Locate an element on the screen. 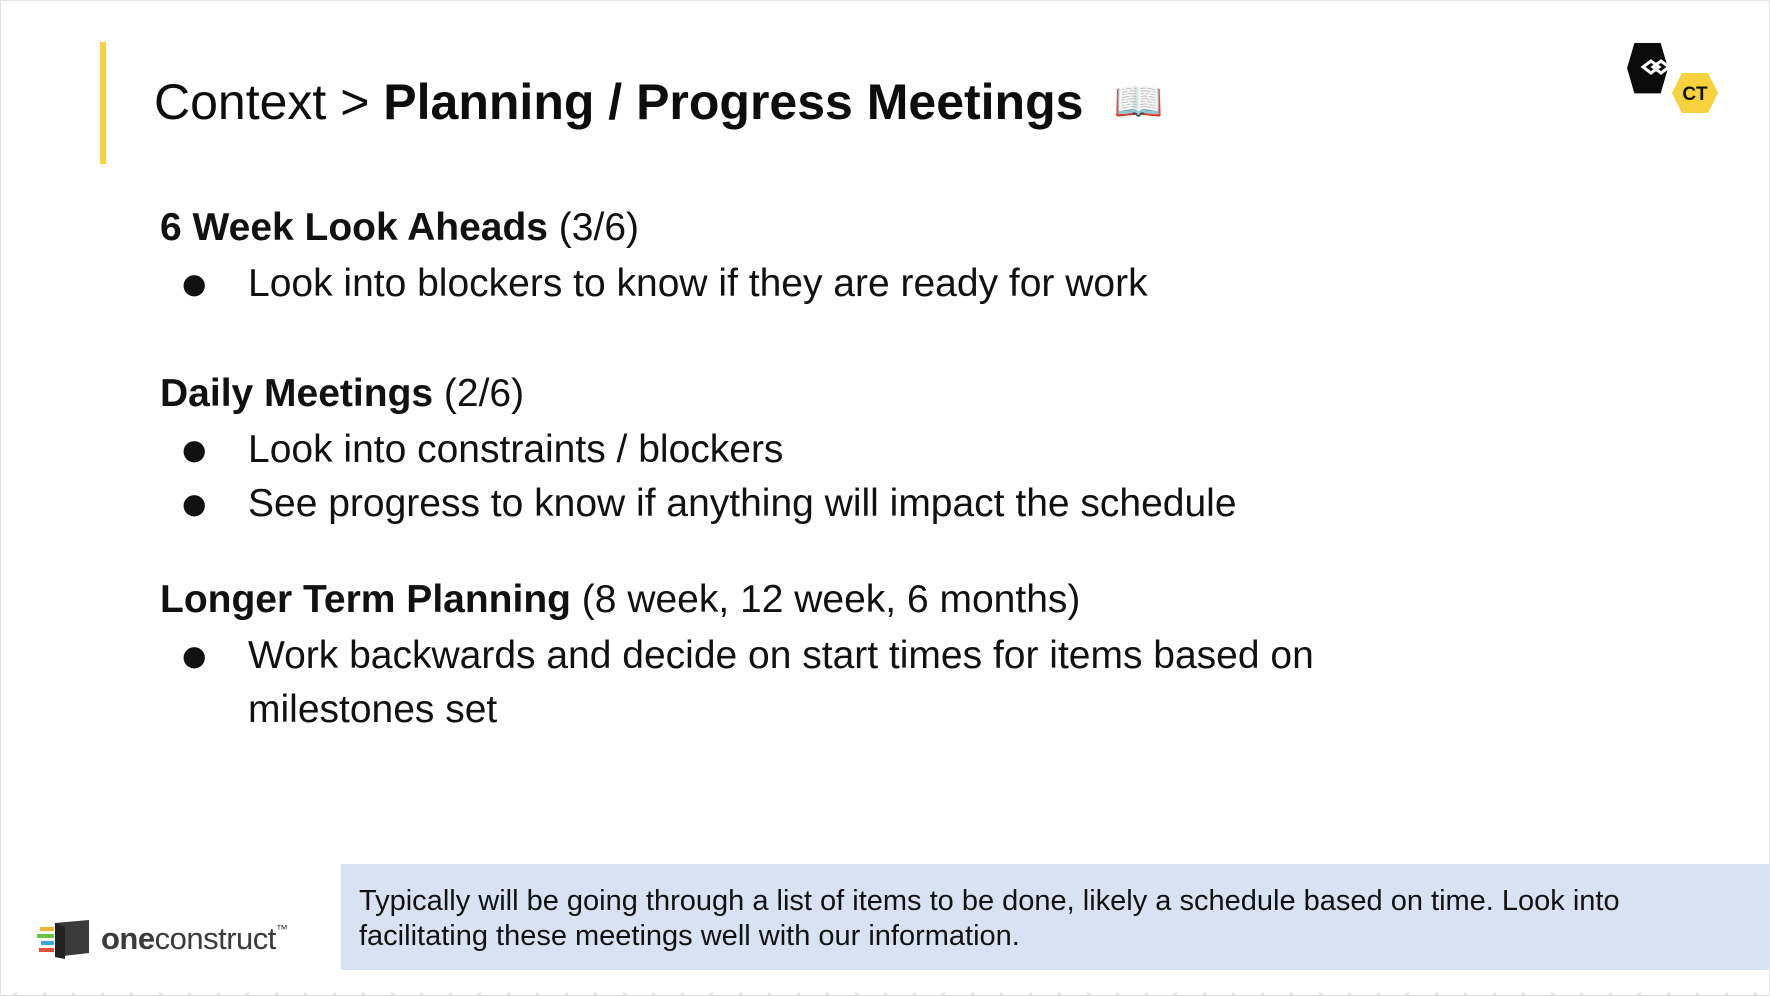 The width and height of the screenshot is (1770, 997). list-item: ● Look into constraints / blockers is located at coordinates (790, 450).